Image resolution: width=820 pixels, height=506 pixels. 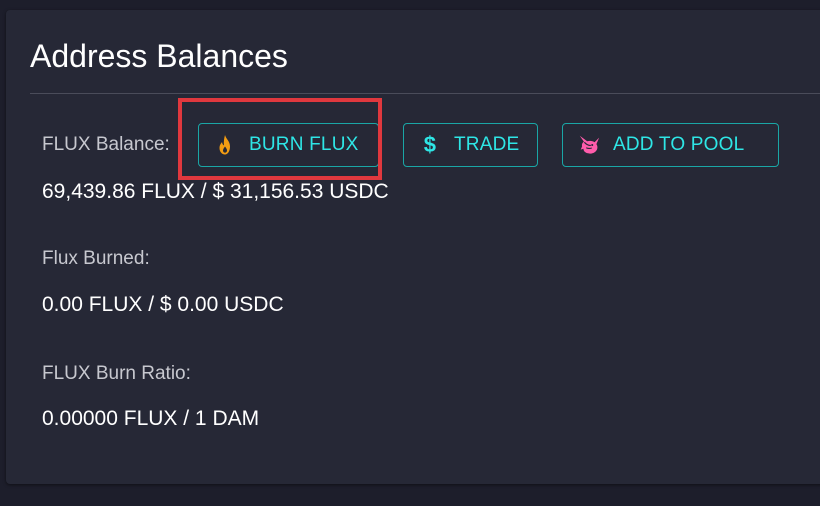 What do you see at coordinates (96, 258) in the screenshot?
I see `flux-burned-label: Flux Burned:` at bounding box center [96, 258].